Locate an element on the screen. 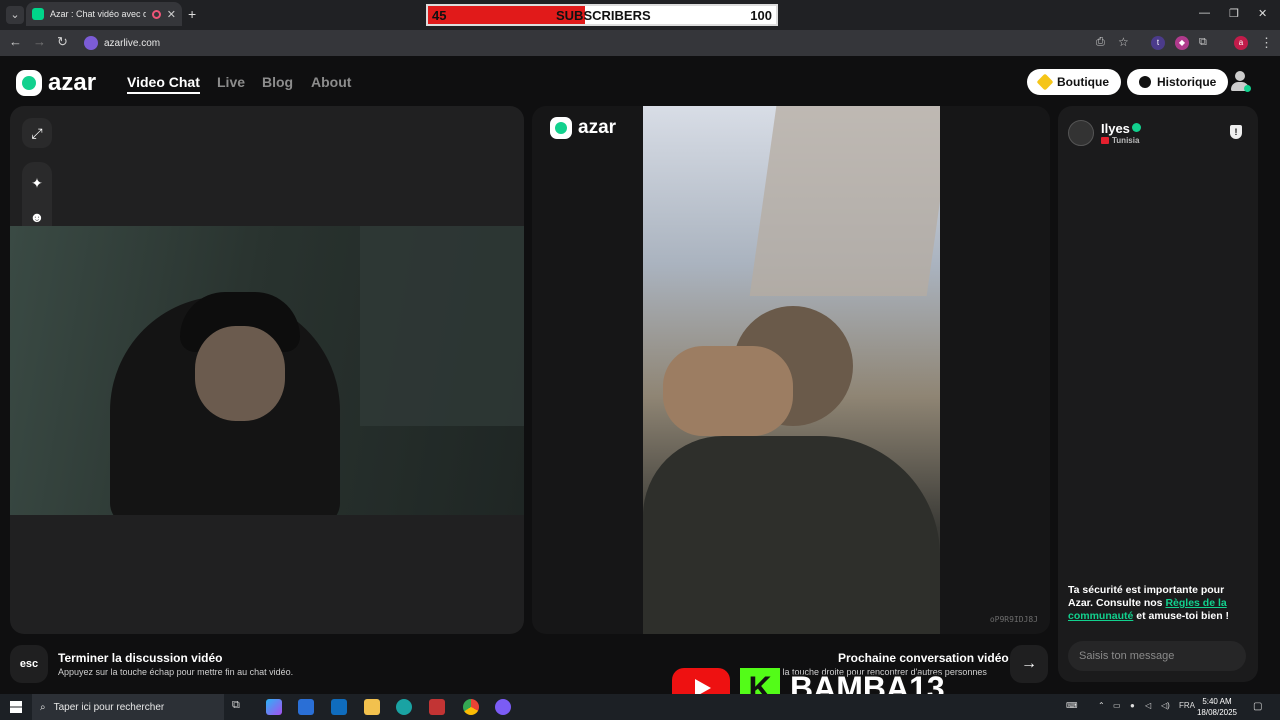  taskbar-search: ⌕ Taper ici pour rechercher is located at coordinates (128, 707).